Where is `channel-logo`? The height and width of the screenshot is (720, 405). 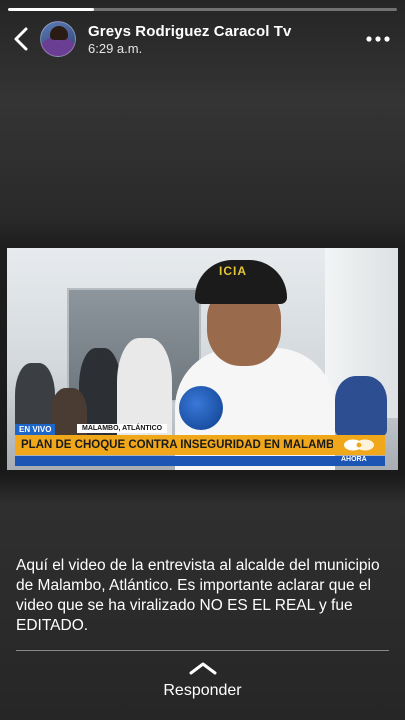
channel-logo is located at coordinates (359, 445).